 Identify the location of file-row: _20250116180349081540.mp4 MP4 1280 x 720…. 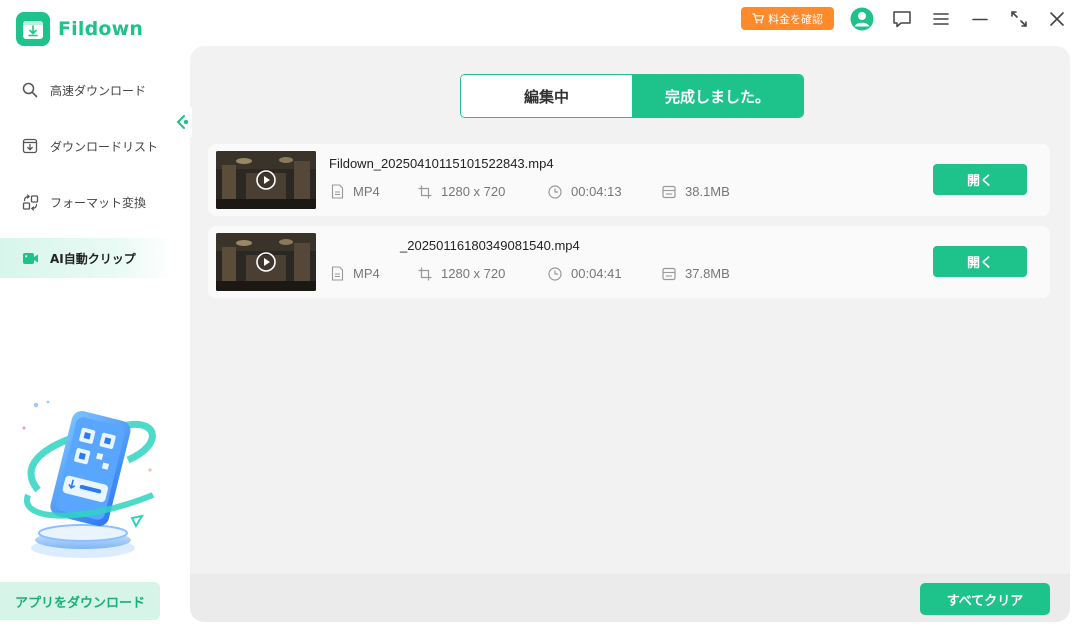
(629, 262).